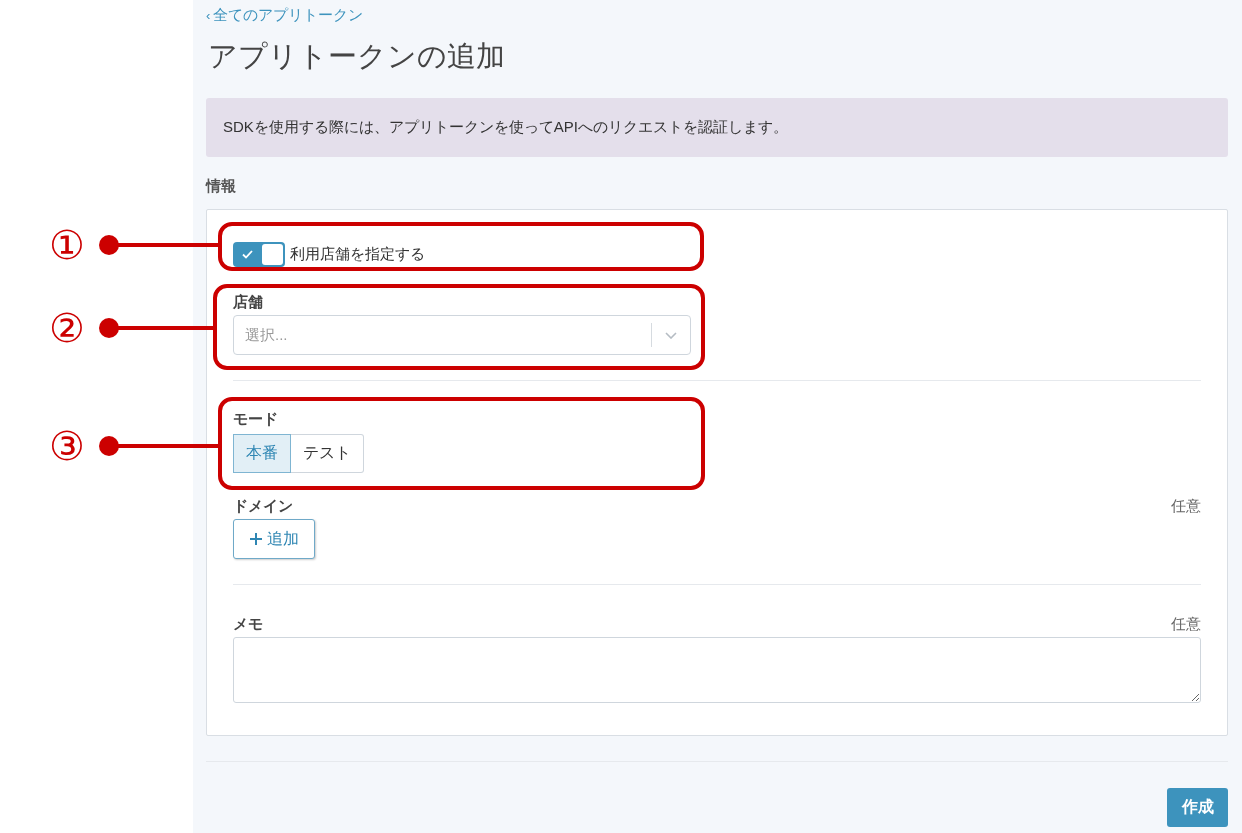  What do you see at coordinates (67, 328) in the screenshot?
I see `callout-number: ②` at bounding box center [67, 328].